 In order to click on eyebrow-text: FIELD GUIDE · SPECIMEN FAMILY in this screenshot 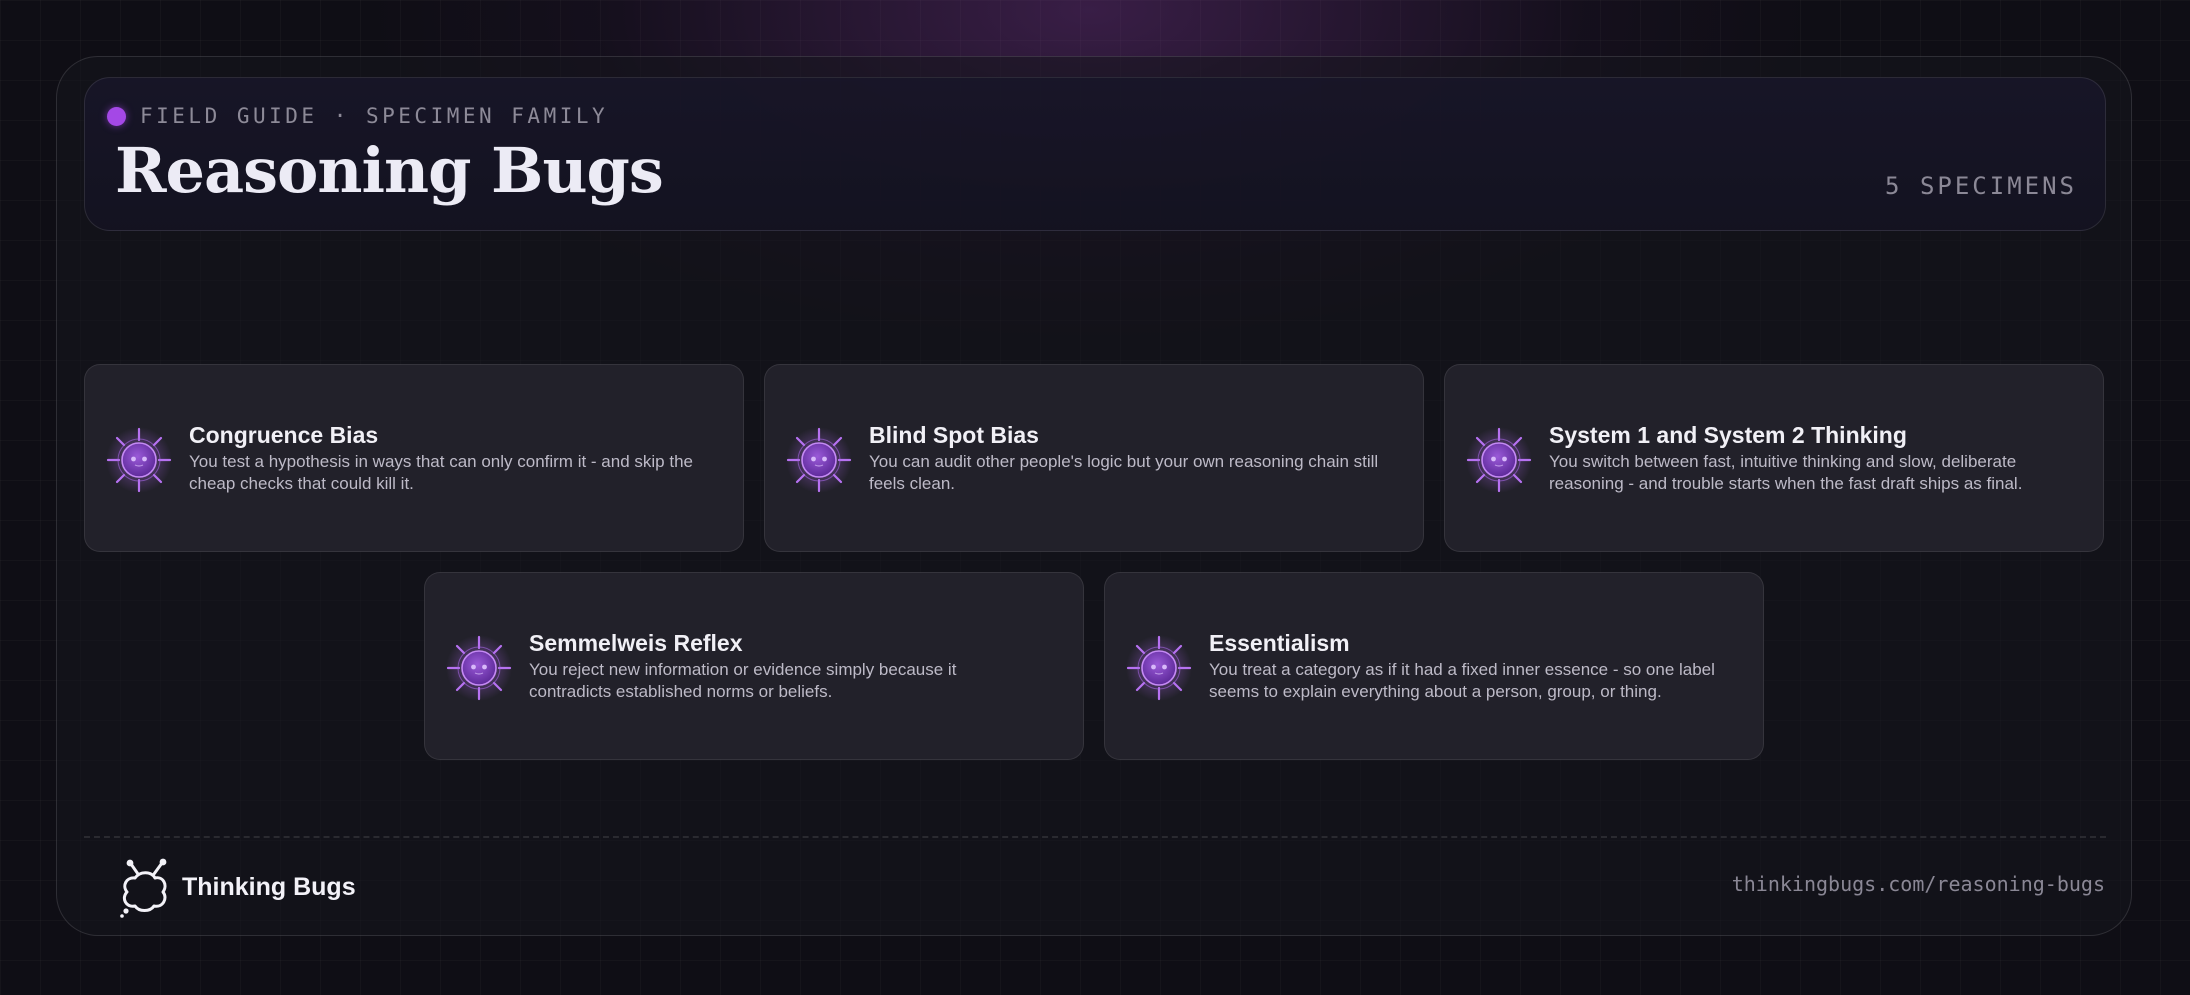, I will do `click(374, 116)`.